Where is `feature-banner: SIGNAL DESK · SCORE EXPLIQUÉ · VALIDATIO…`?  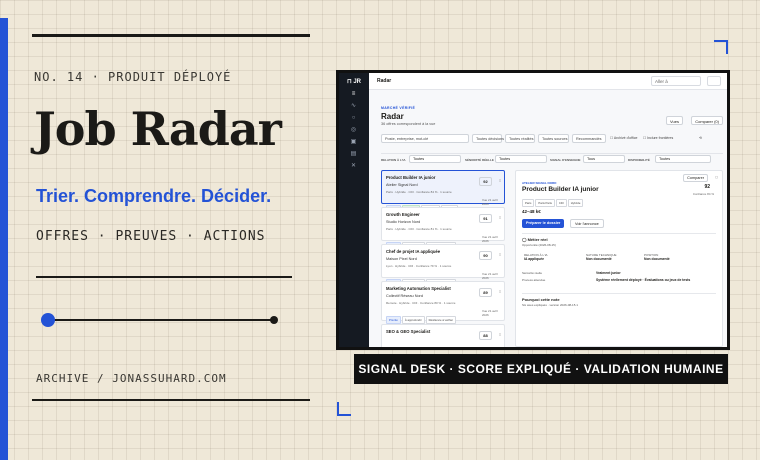
feature-banner: SIGNAL DESK · SCORE EXPLIQUÉ · VALIDATIO… is located at coordinates (541, 369).